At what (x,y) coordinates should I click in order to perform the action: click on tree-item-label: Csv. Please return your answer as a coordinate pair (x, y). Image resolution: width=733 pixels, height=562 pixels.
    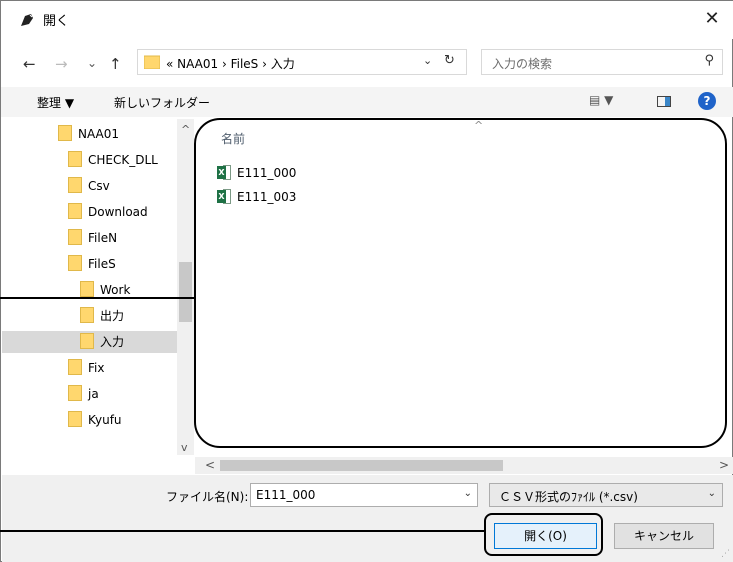
    Looking at the image, I should click on (99, 186).